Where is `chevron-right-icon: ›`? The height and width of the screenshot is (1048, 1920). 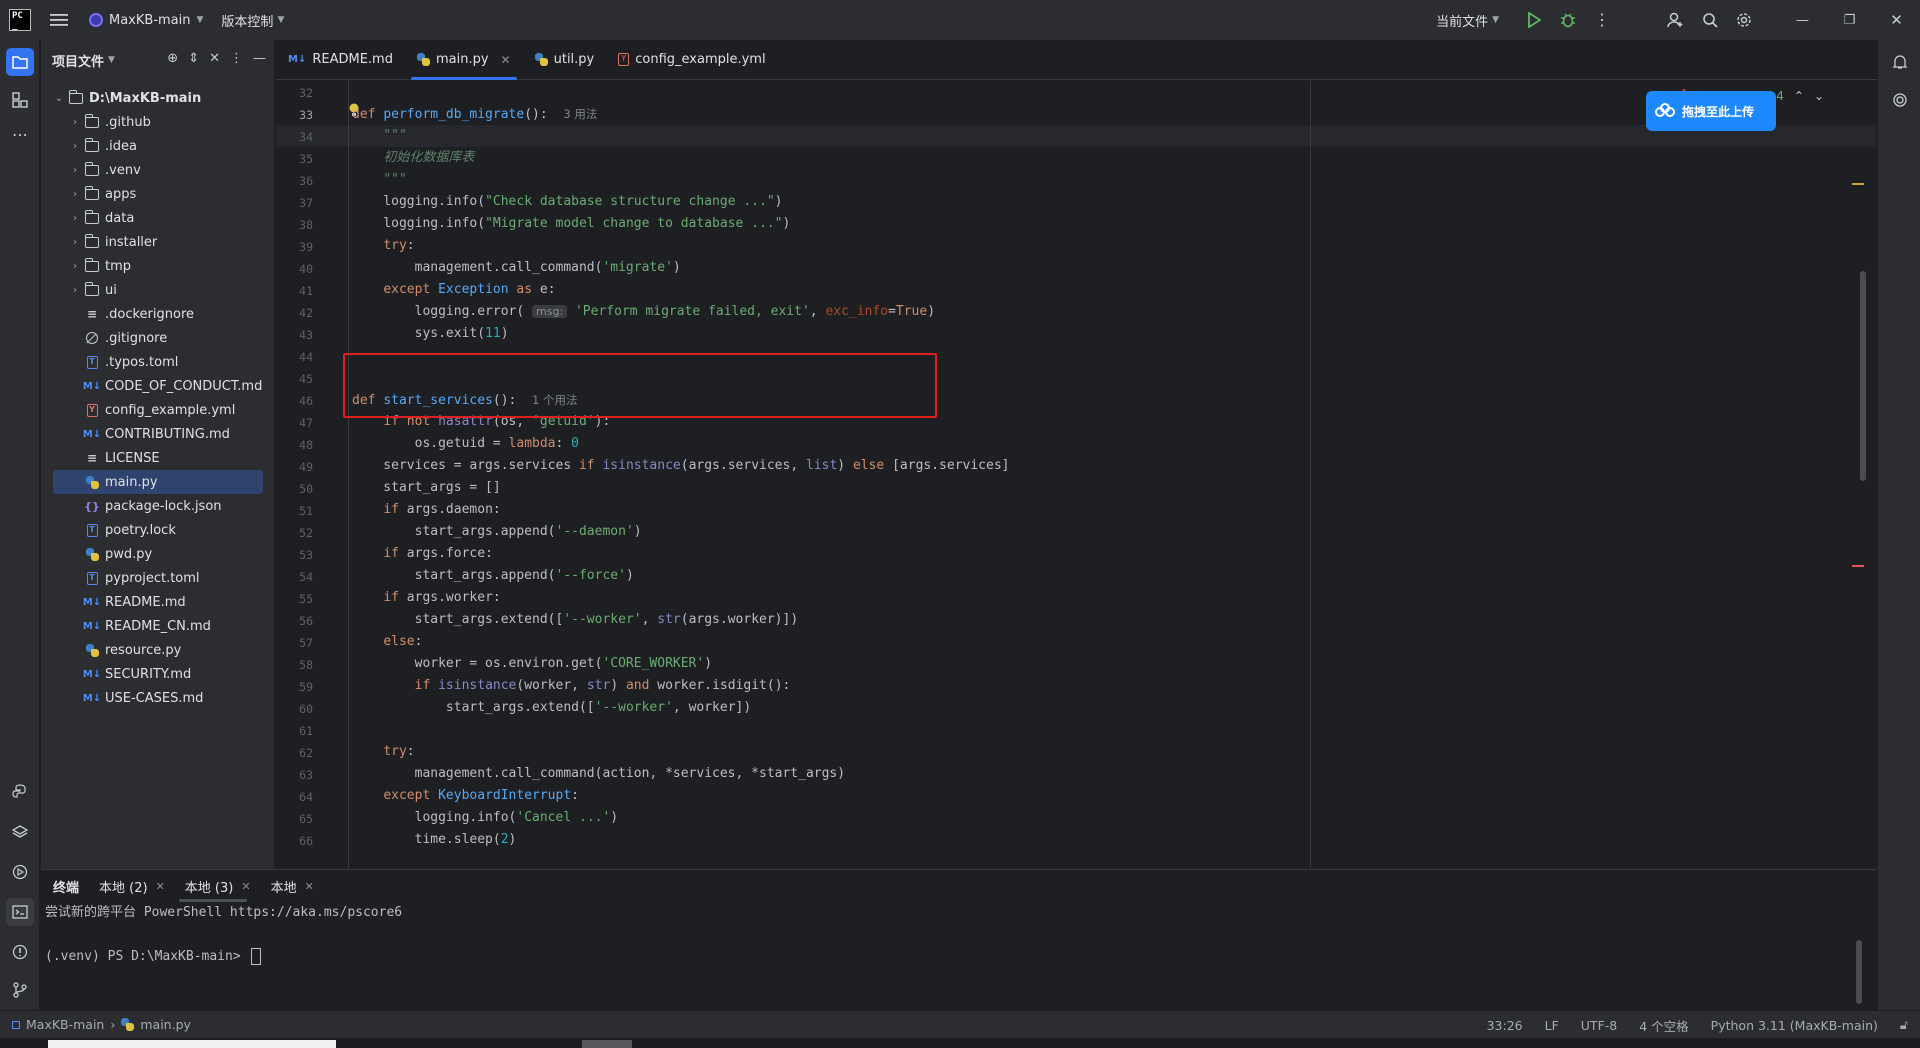
chevron-right-icon: › is located at coordinates (113, 1024).